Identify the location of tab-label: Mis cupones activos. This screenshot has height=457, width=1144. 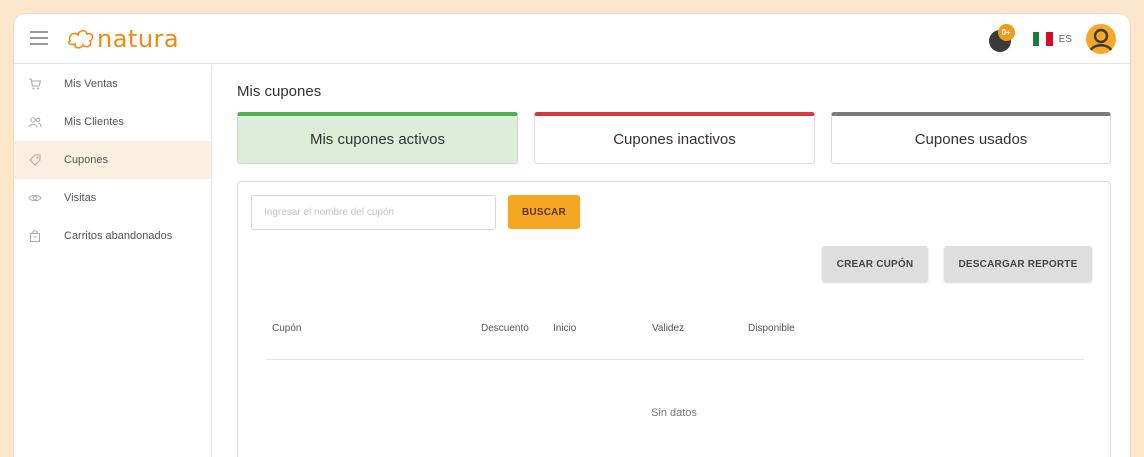
(377, 139).